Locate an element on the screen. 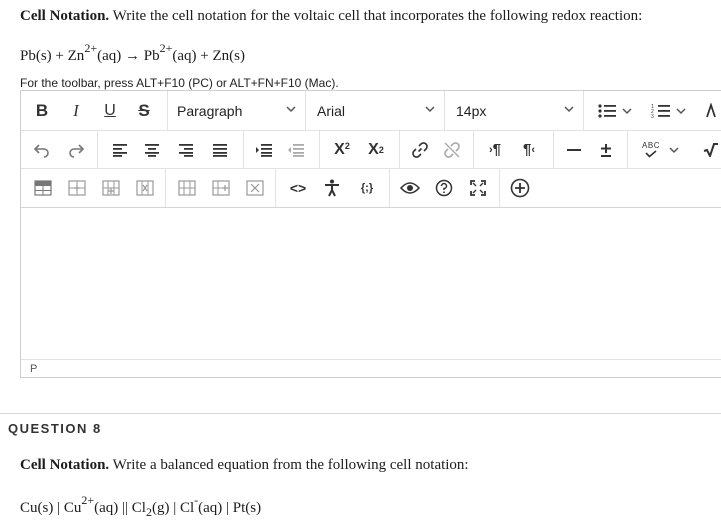 The image size is (721, 530). unlink-icon is located at coordinates (452, 149).